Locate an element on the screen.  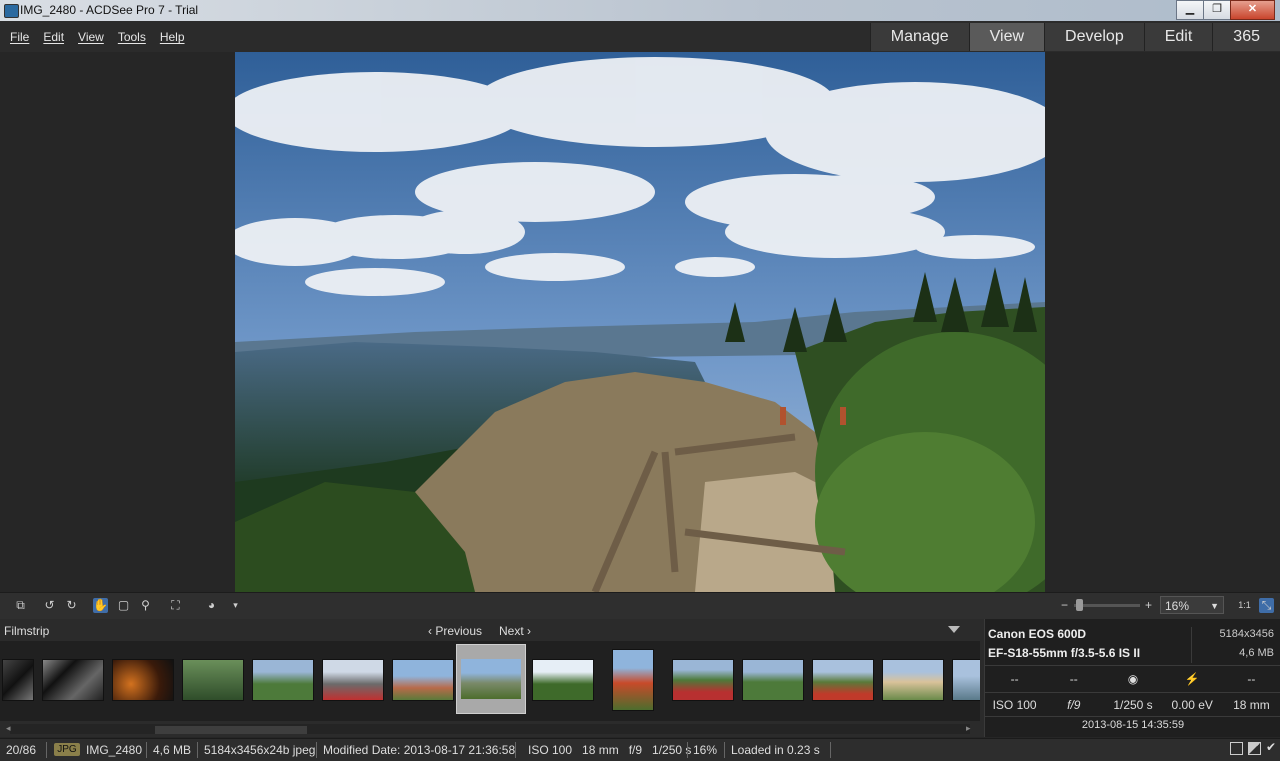
compare-icon is located at coordinates (1254, 748).